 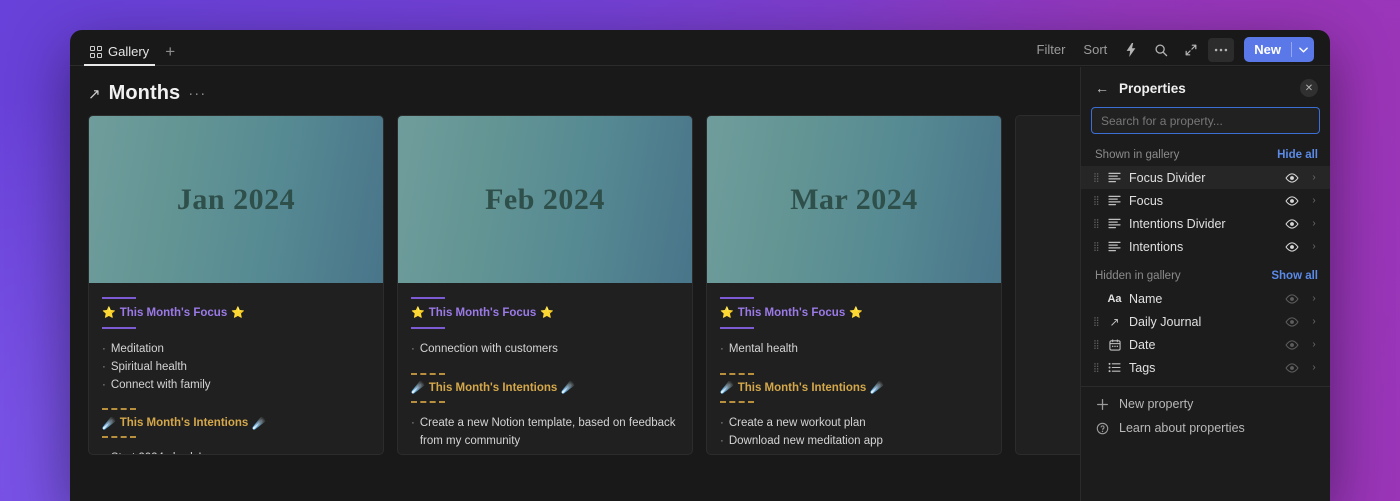 What do you see at coordinates (1131, 50) in the screenshot?
I see `lightning-icon` at bounding box center [1131, 50].